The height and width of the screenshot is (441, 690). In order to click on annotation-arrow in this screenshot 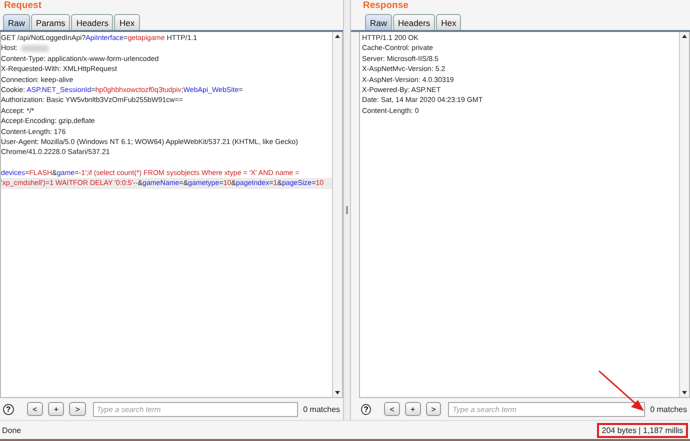, I will do `click(621, 390)`.